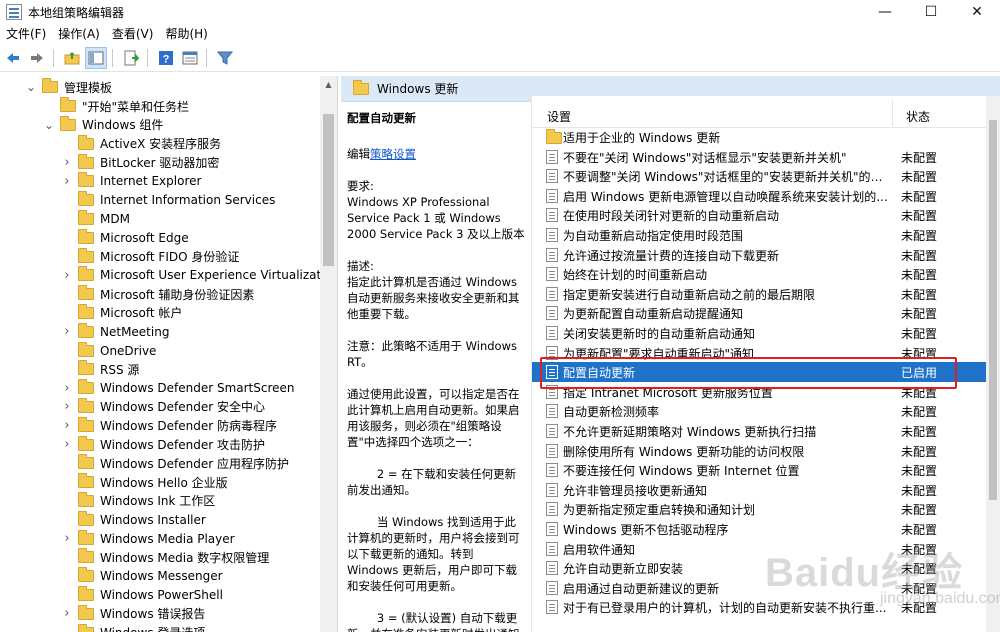 This screenshot has width=1000, height=632. Describe the element at coordinates (225, 58) in the screenshot. I see `filter-icon` at that location.